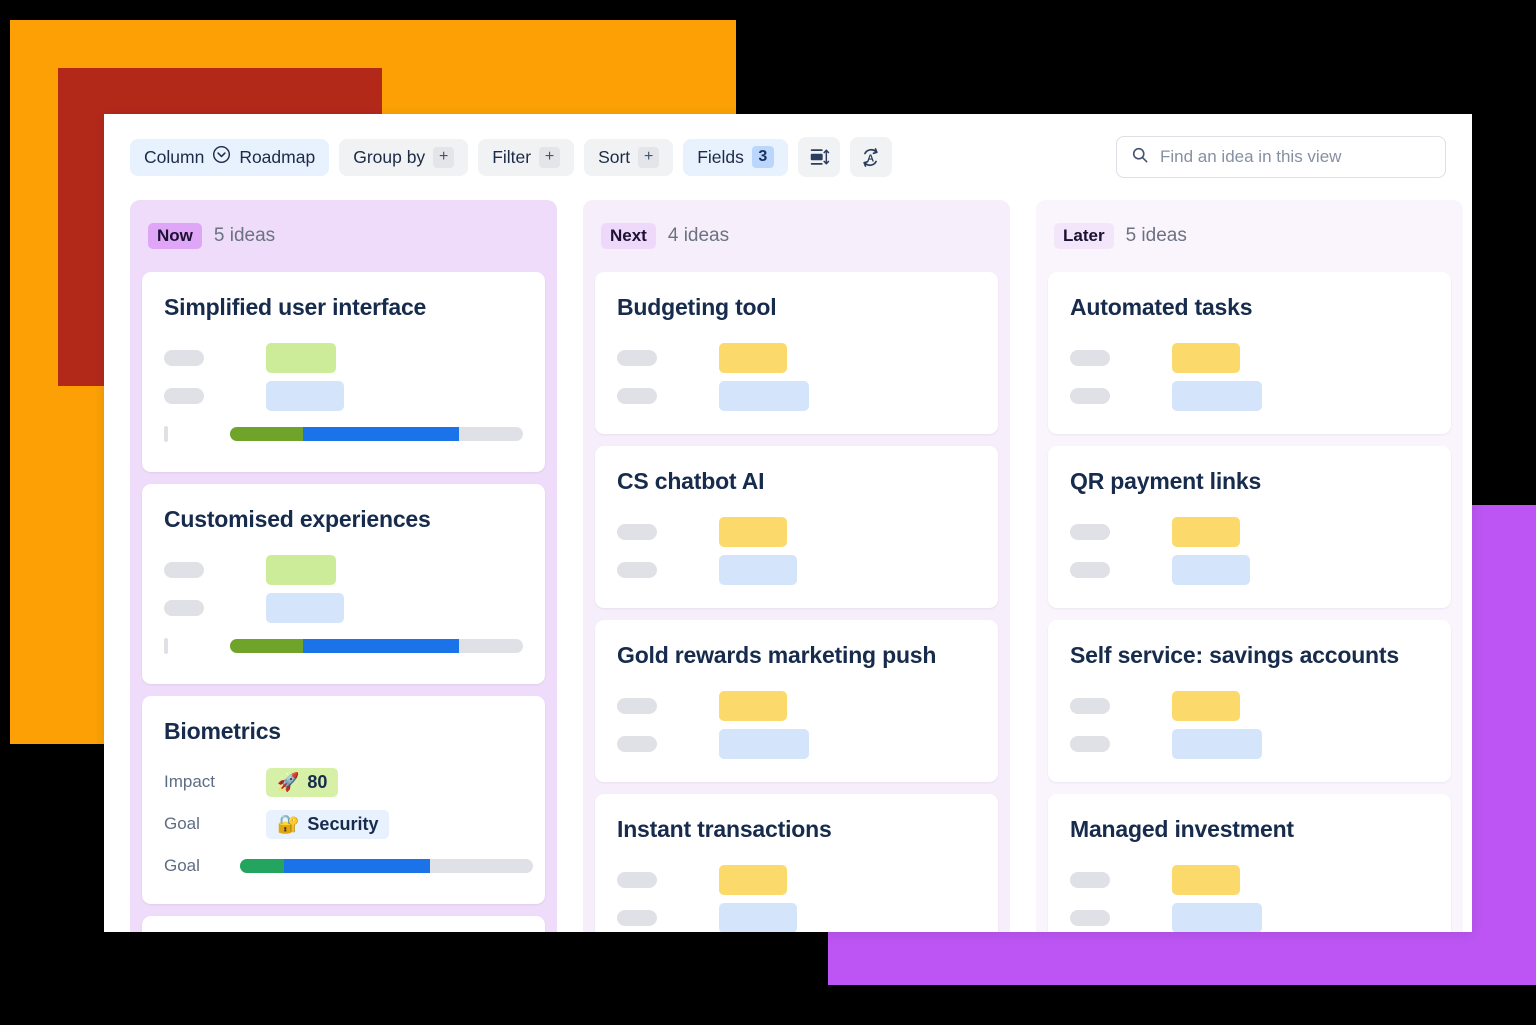 Image resolution: width=1536 pixels, height=1025 pixels. I want to click on idea-field-pill: 🔐 Security, so click(328, 824).